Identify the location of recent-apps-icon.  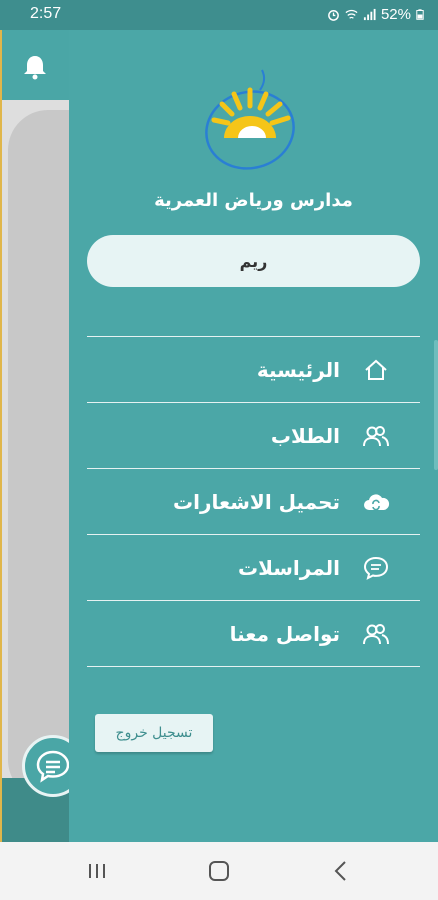
(97, 871).